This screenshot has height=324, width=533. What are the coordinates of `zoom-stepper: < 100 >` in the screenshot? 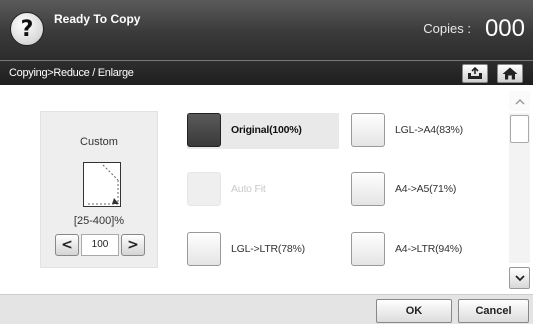 It's located at (100, 245).